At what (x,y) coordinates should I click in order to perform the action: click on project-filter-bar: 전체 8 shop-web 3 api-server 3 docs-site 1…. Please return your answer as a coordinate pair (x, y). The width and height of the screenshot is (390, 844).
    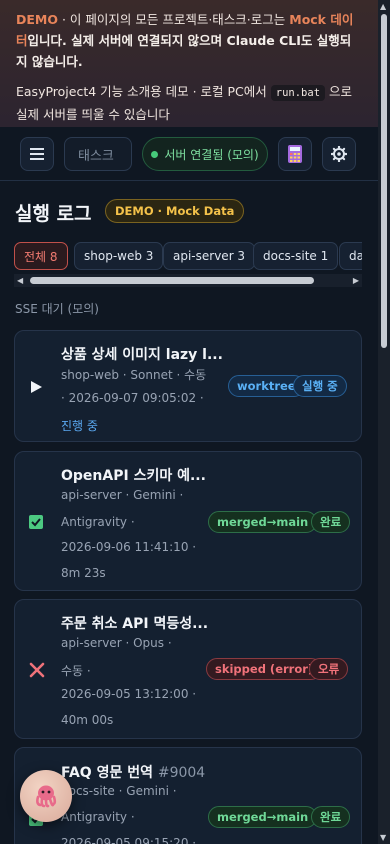
    Looking at the image, I should click on (188, 256).